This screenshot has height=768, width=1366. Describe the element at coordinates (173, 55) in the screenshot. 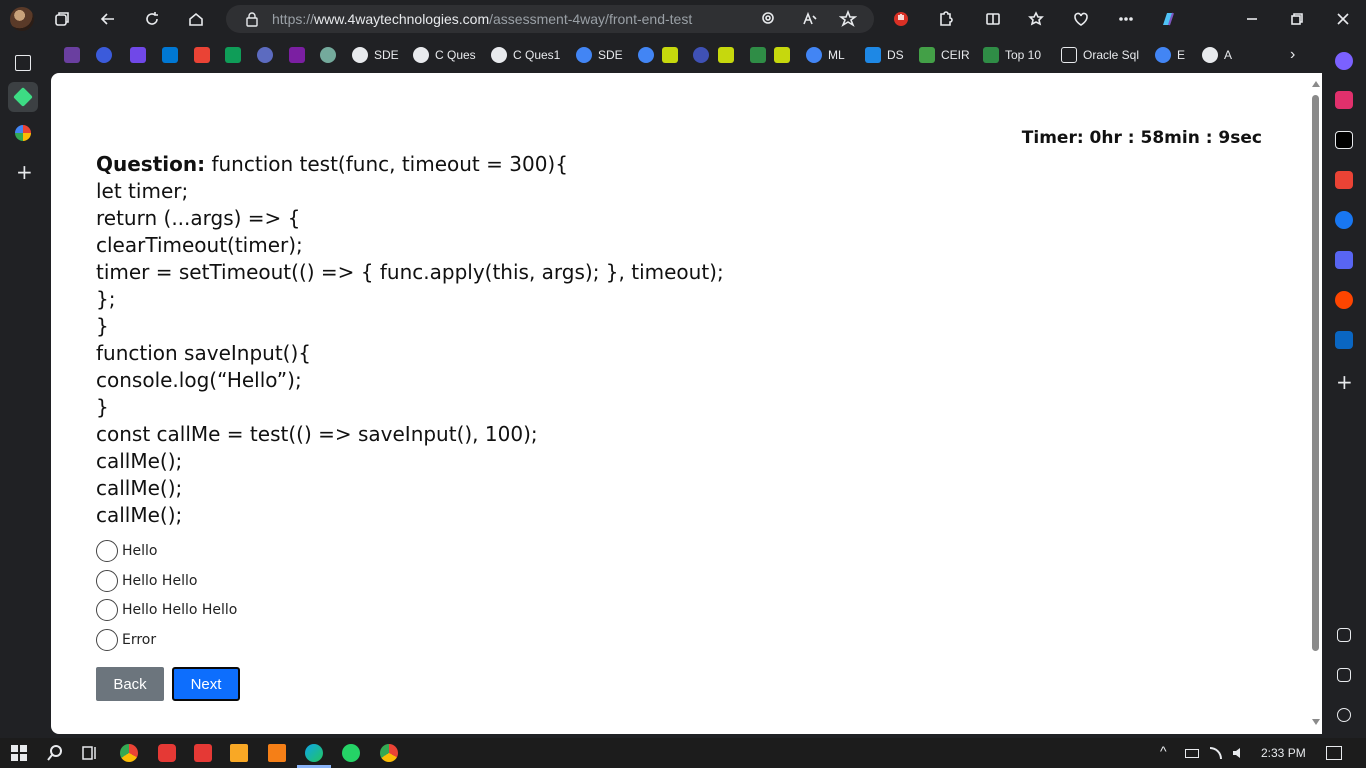

I see `outlook-icon` at that location.